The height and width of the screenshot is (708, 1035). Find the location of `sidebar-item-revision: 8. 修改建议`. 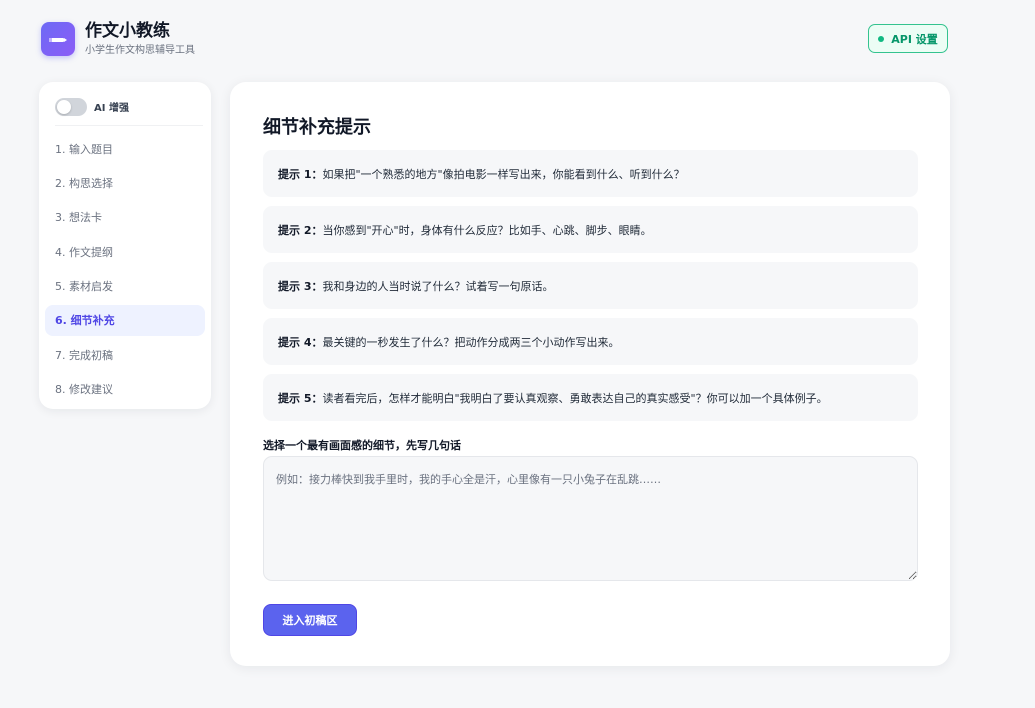

sidebar-item-revision: 8. 修改建议 is located at coordinates (125, 389).